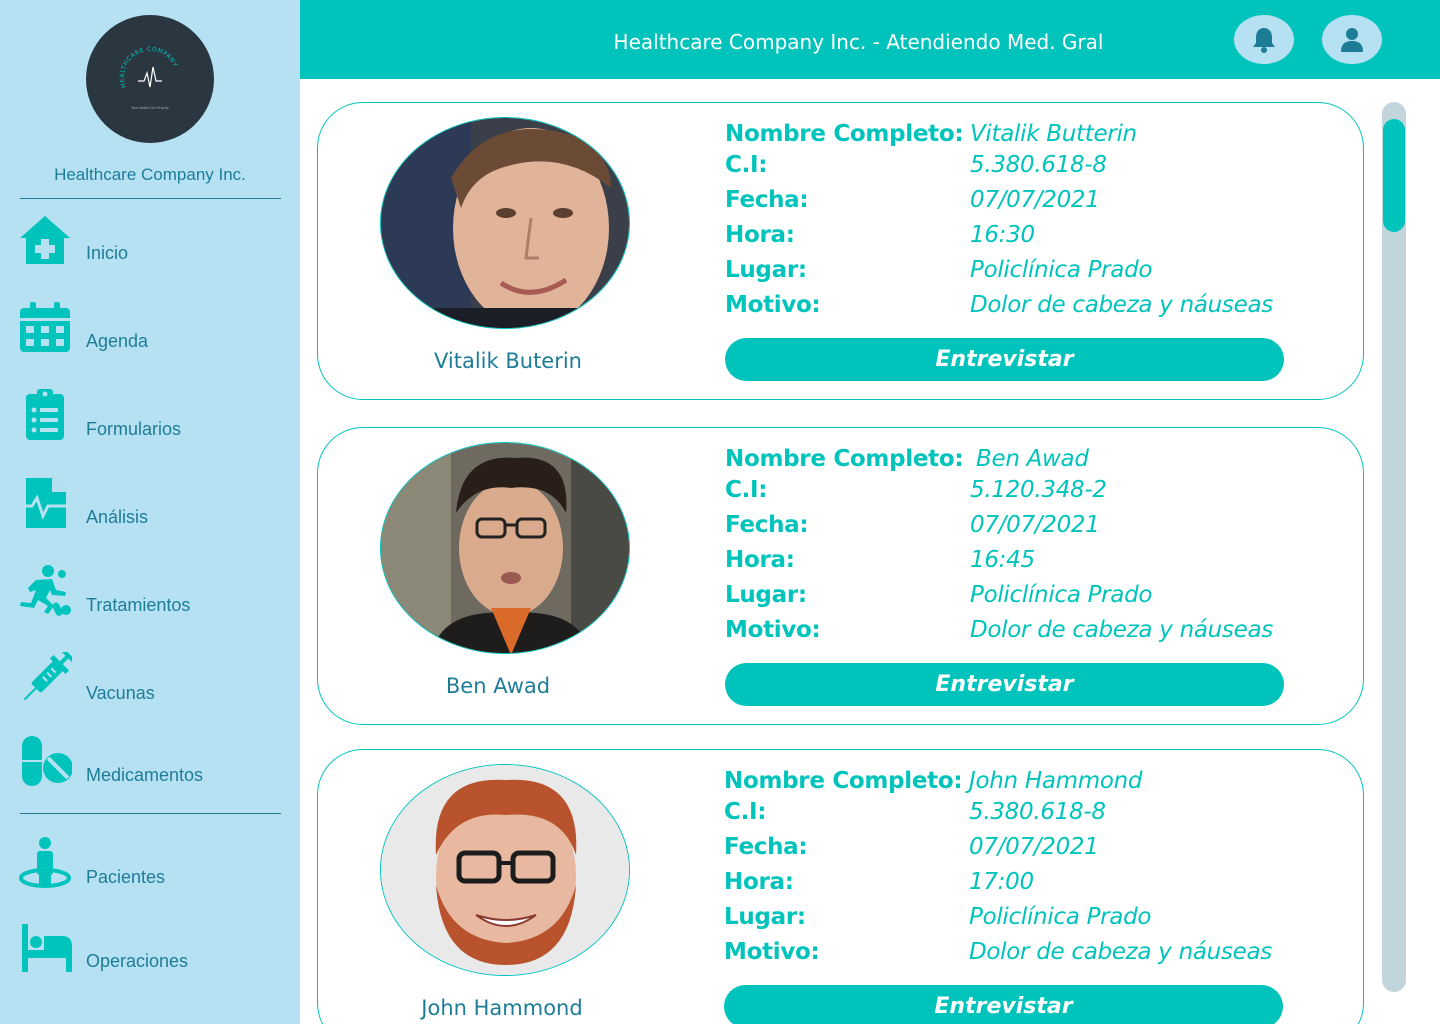  I want to click on sidebar-item-formularios: Formularios, so click(150, 421).